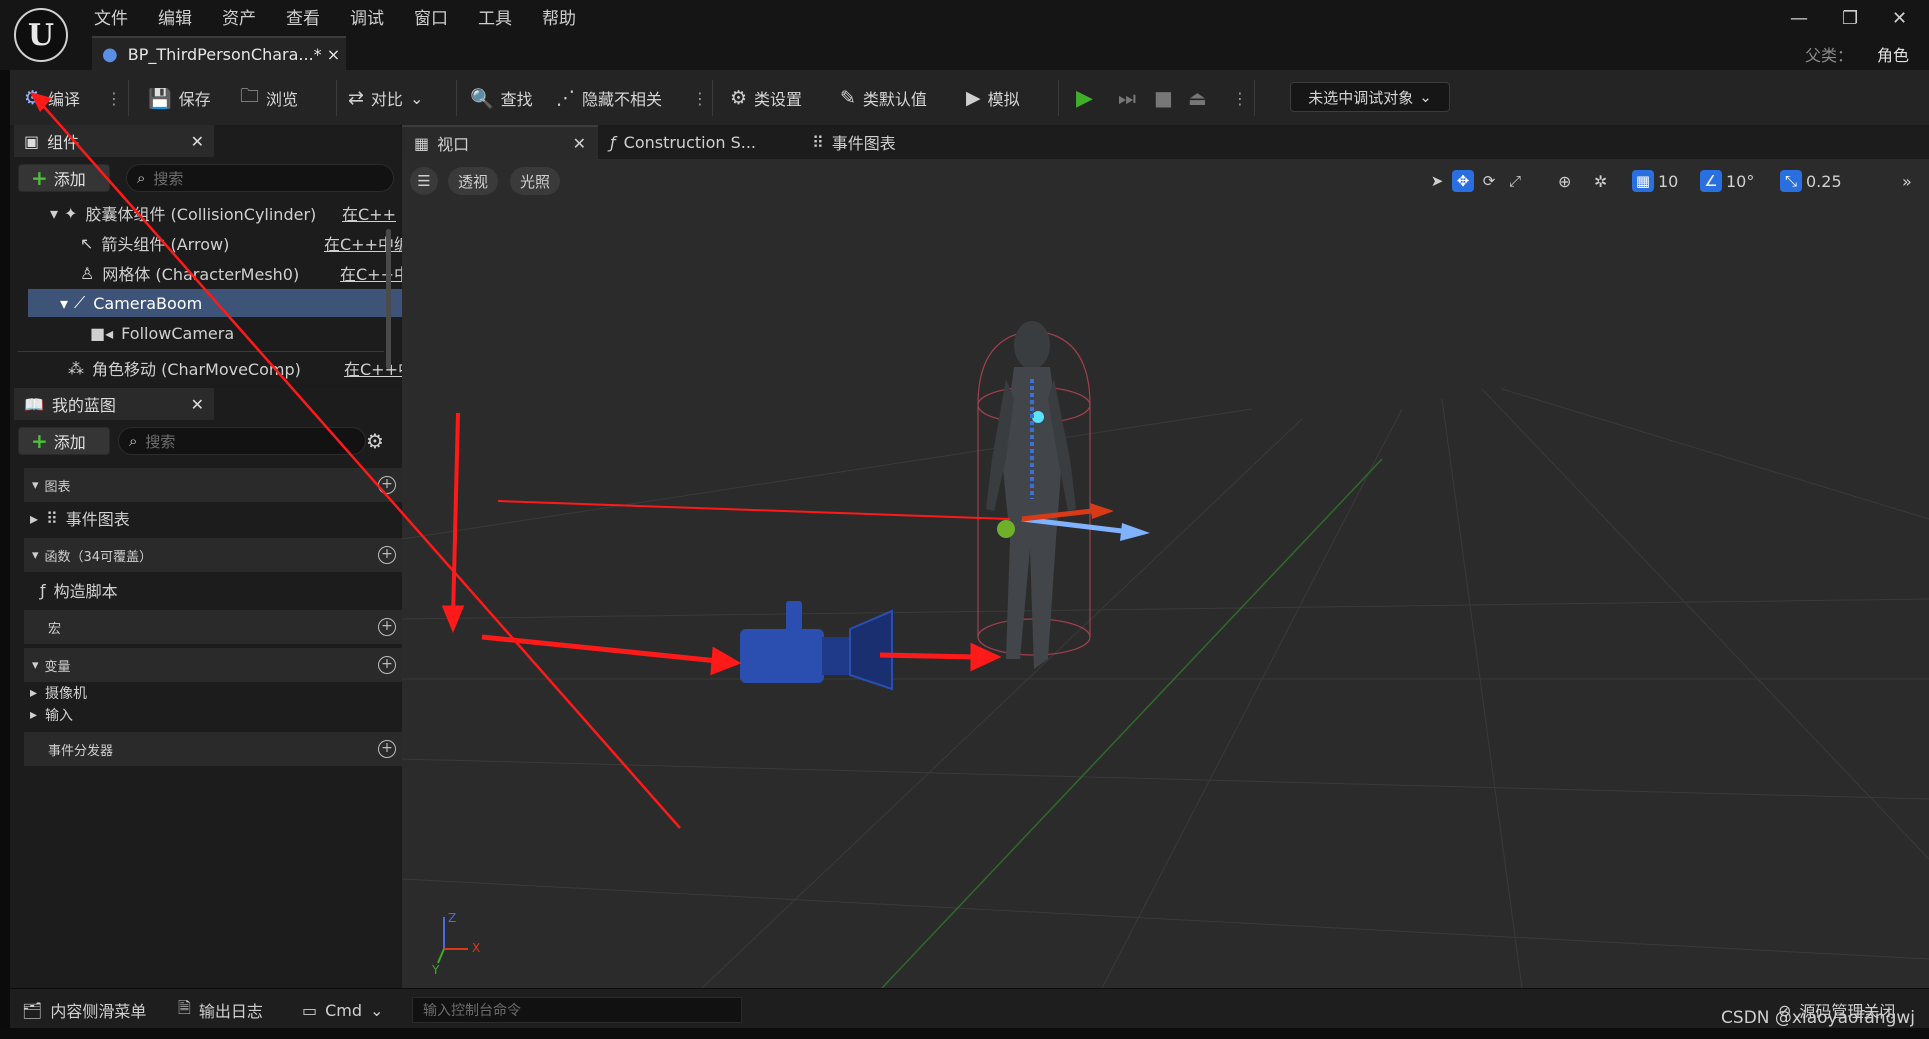 Image resolution: width=1929 pixels, height=1039 pixels. Describe the element at coordinates (219, 53) in the screenshot. I see `document-tab: ● BP_ThirdPersonChara...* ×` at that location.